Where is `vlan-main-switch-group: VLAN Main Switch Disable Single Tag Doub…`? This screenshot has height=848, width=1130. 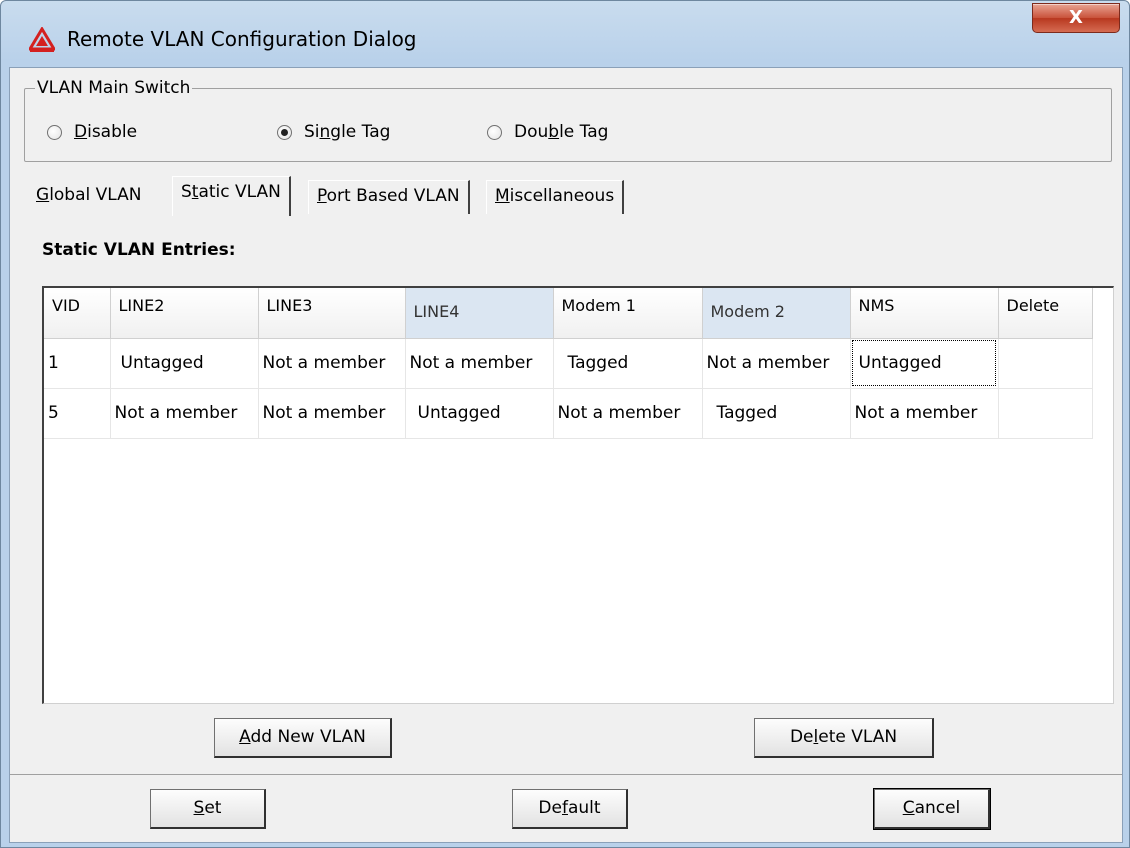 vlan-main-switch-group: VLAN Main Switch Disable Single Tag Doub… is located at coordinates (568, 120).